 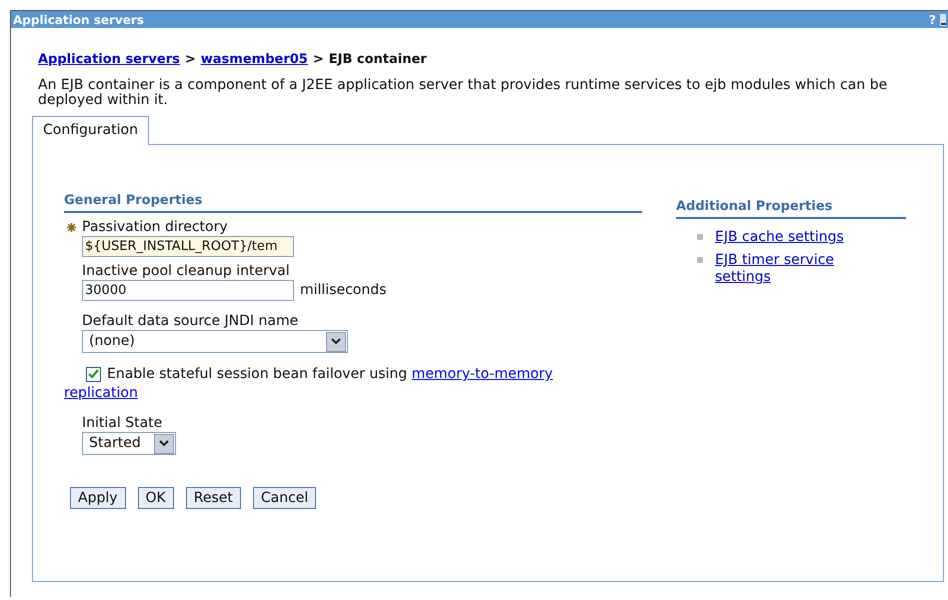 What do you see at coordinates (343, 290) in the screenshot?
I see `unit-label: milliseconds` at bounding box center [343, 290].